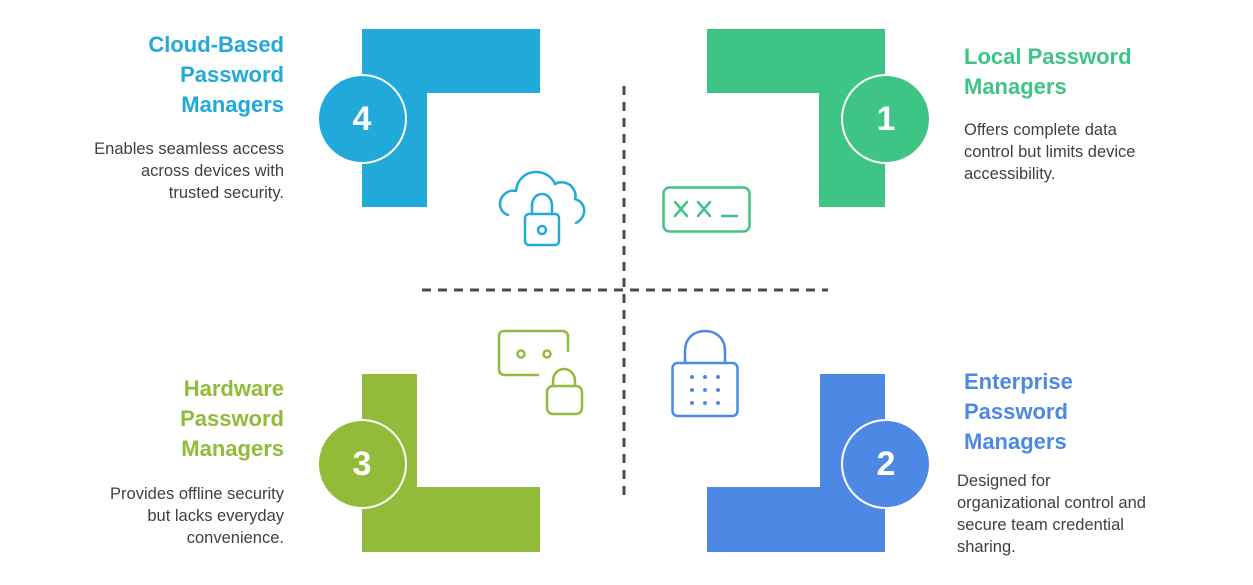  What do you see at coordinates (232, 418) in the screenshot?
I see `hardware-title: Hardware Password Managers` at bounding box center [232, 418].